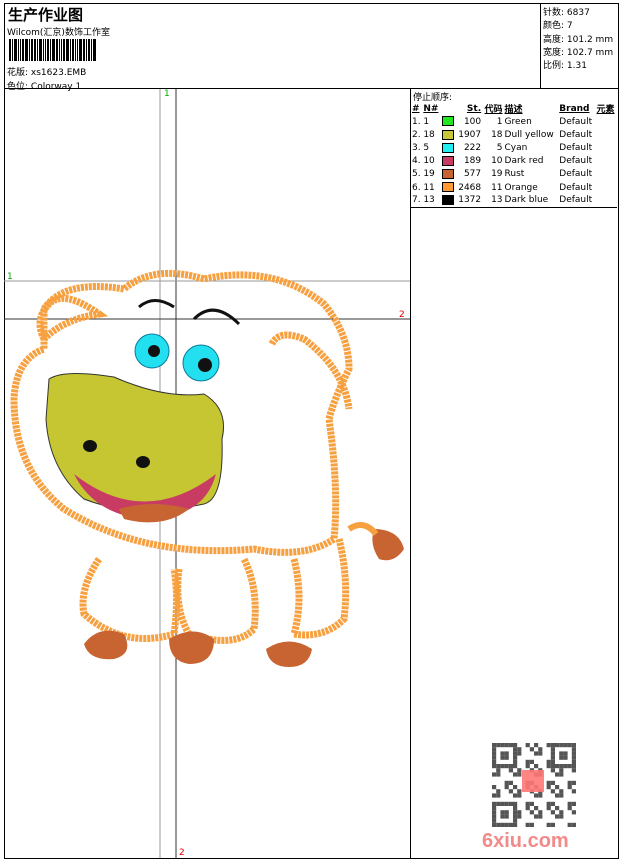 The width and height of the screenshot is (620, 860). I want to click on guide-label-right: 2, so click(402, 315).